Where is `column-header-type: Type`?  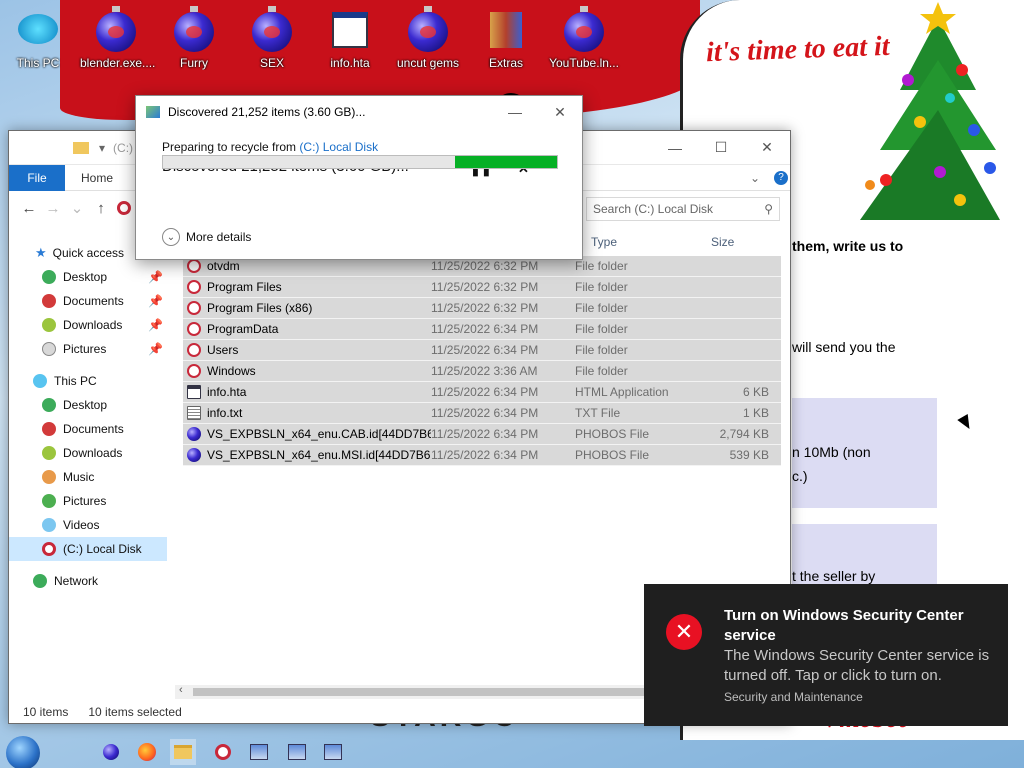
column-header-type: Type is located at coordinates (604, 242).